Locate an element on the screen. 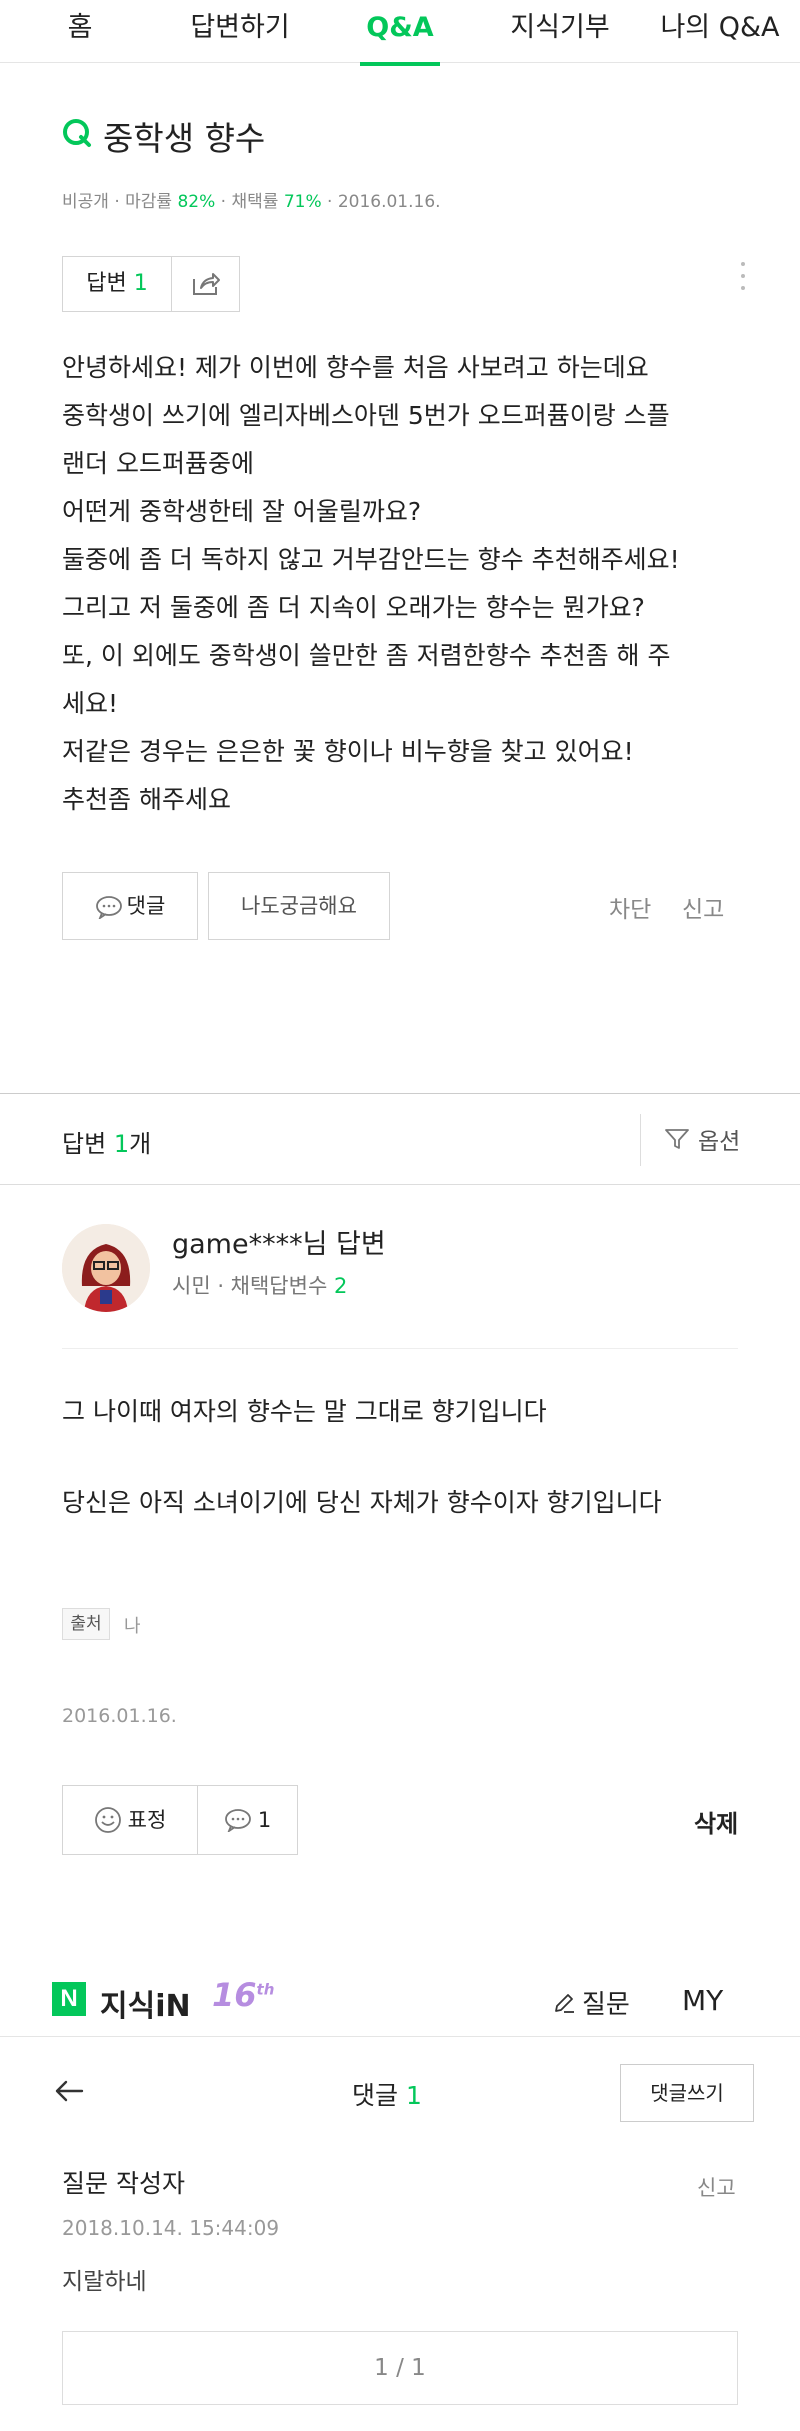 The height and width of the screenshot is (2431, 800). brand-bar: N 지식iN 16th 질문 MY is located at coordinates (400, 1999).